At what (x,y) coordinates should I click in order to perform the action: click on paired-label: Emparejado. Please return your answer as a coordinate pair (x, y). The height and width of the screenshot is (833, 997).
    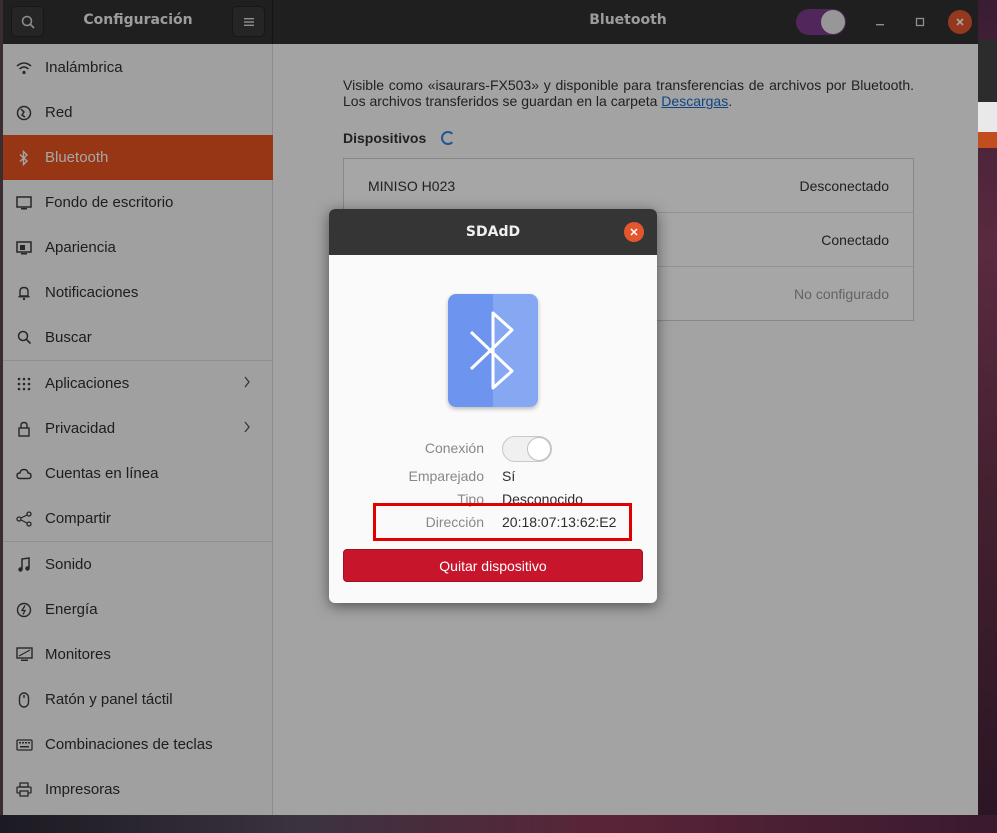
    Looking at the image, I should click on (446, 476).